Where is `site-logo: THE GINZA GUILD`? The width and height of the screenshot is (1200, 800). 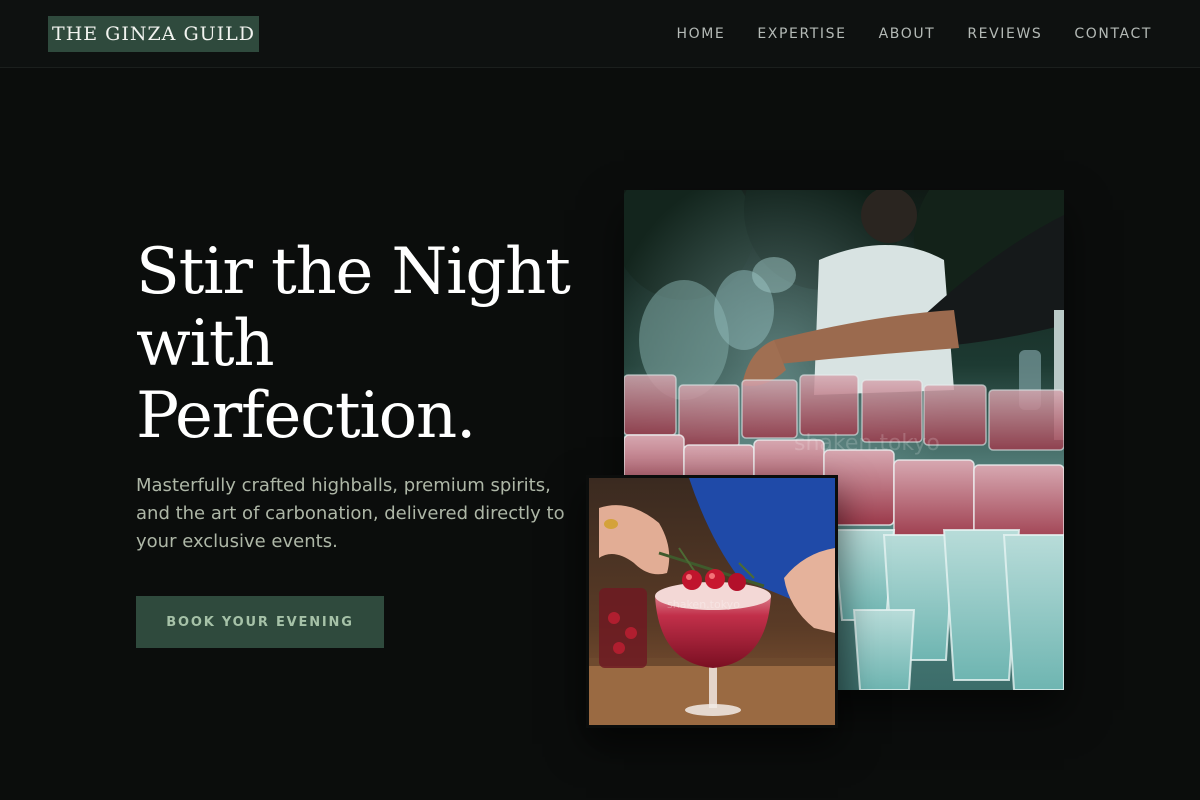
site-logo: THE GINZA GUILD is located at coordinates (153, 34).